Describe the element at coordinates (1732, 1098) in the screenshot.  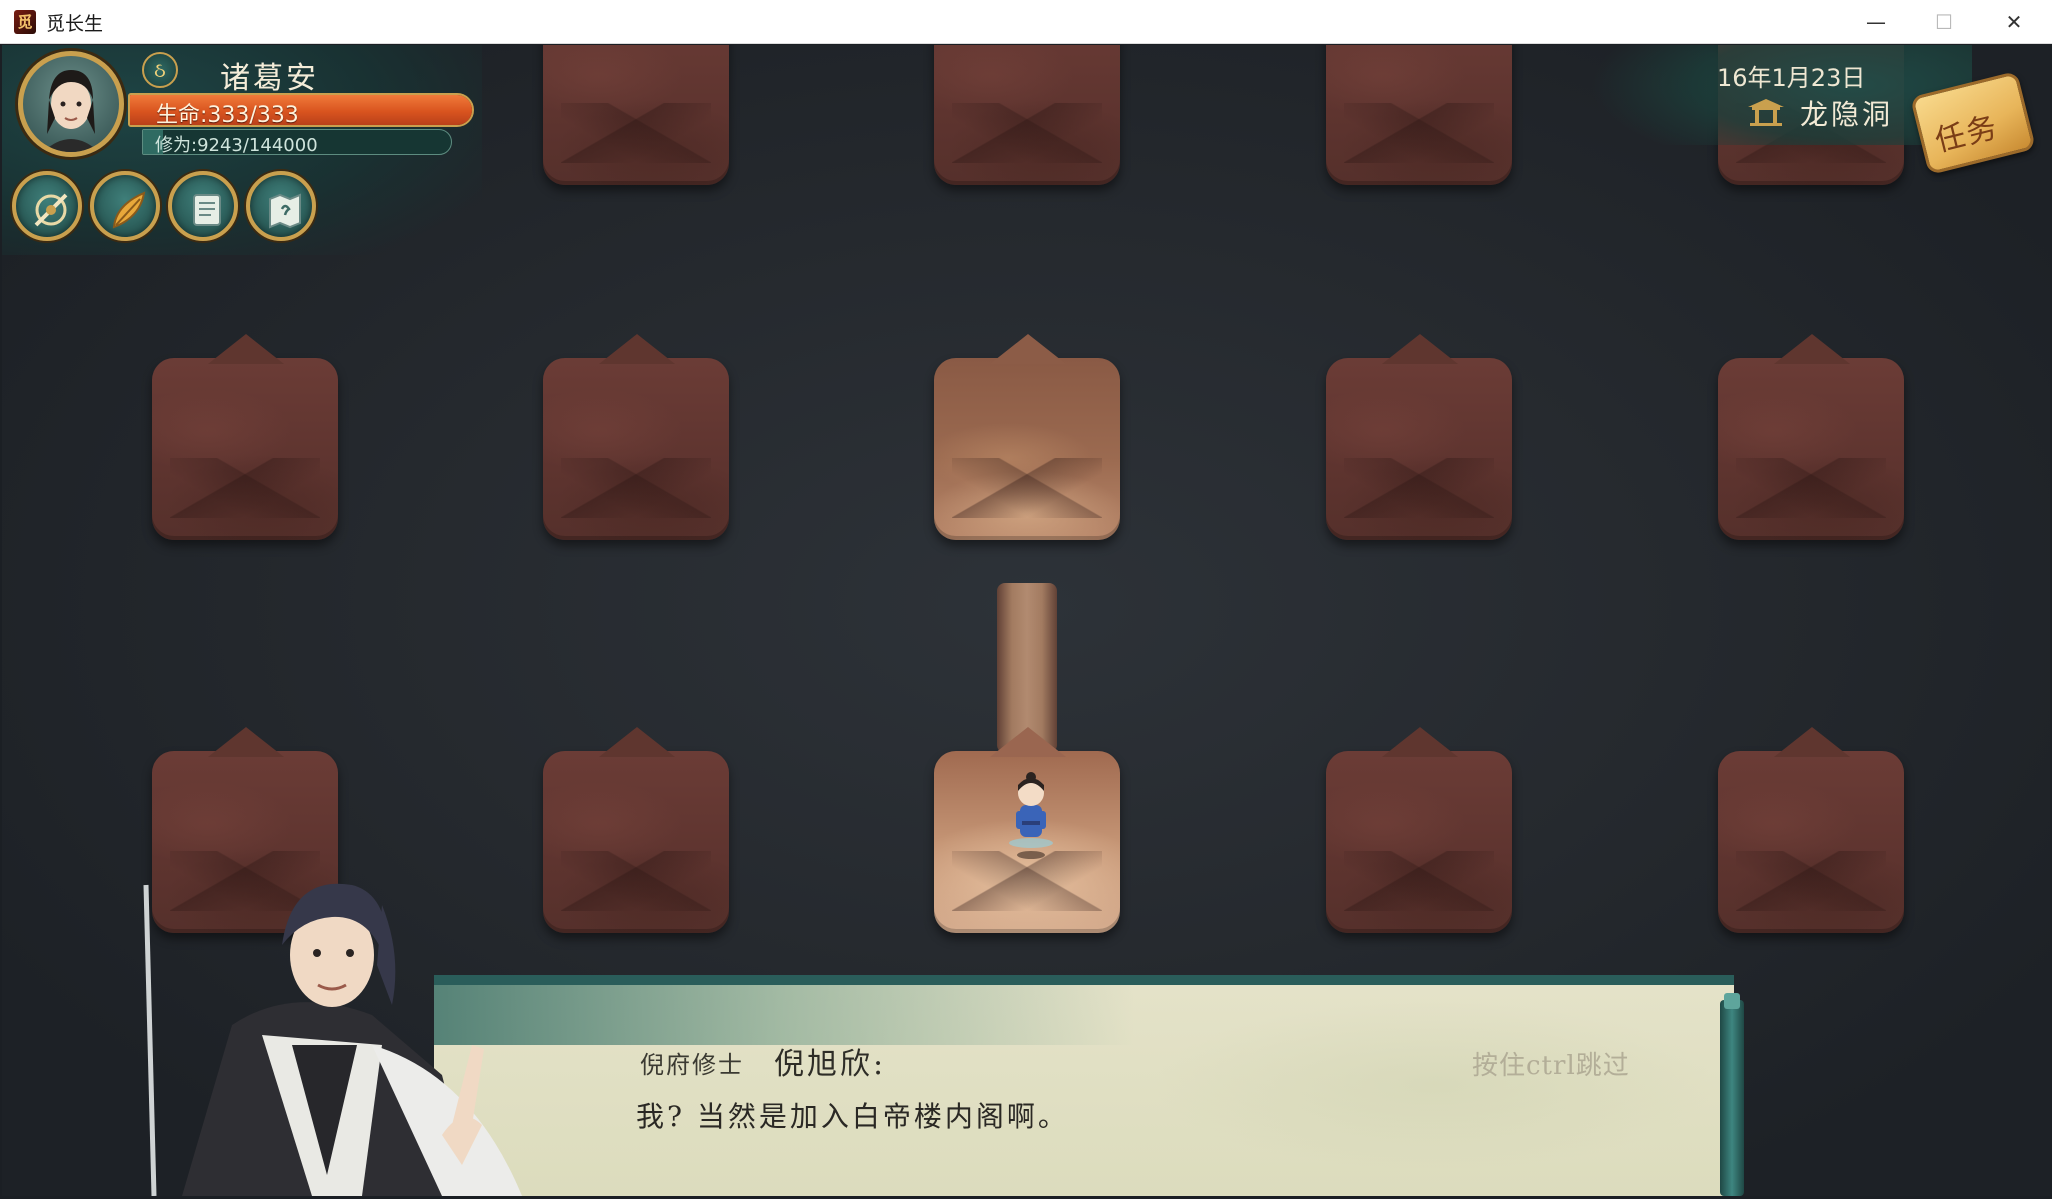
I see `scroll-rod` at that location.